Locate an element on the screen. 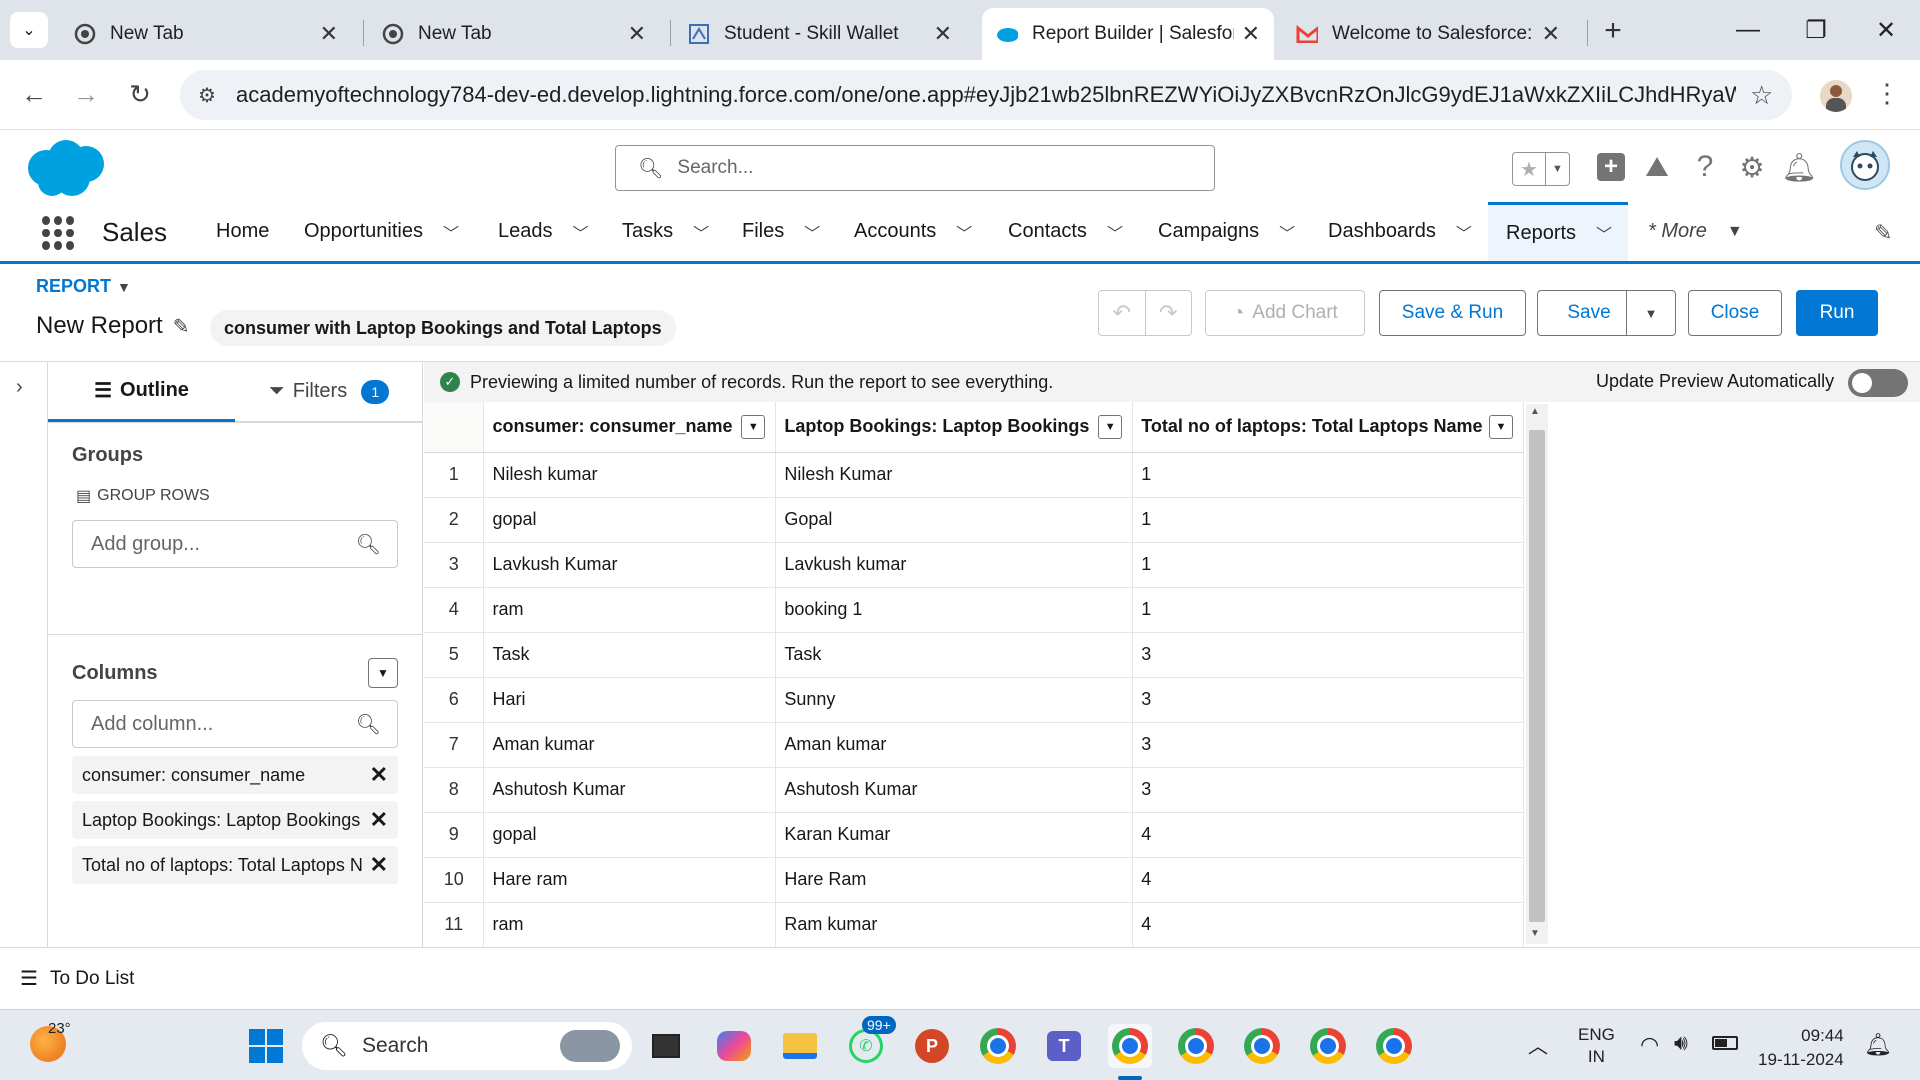 The image size is (1920, 1080). table-cell: Hare Ram is located at coordinates (954, 880).